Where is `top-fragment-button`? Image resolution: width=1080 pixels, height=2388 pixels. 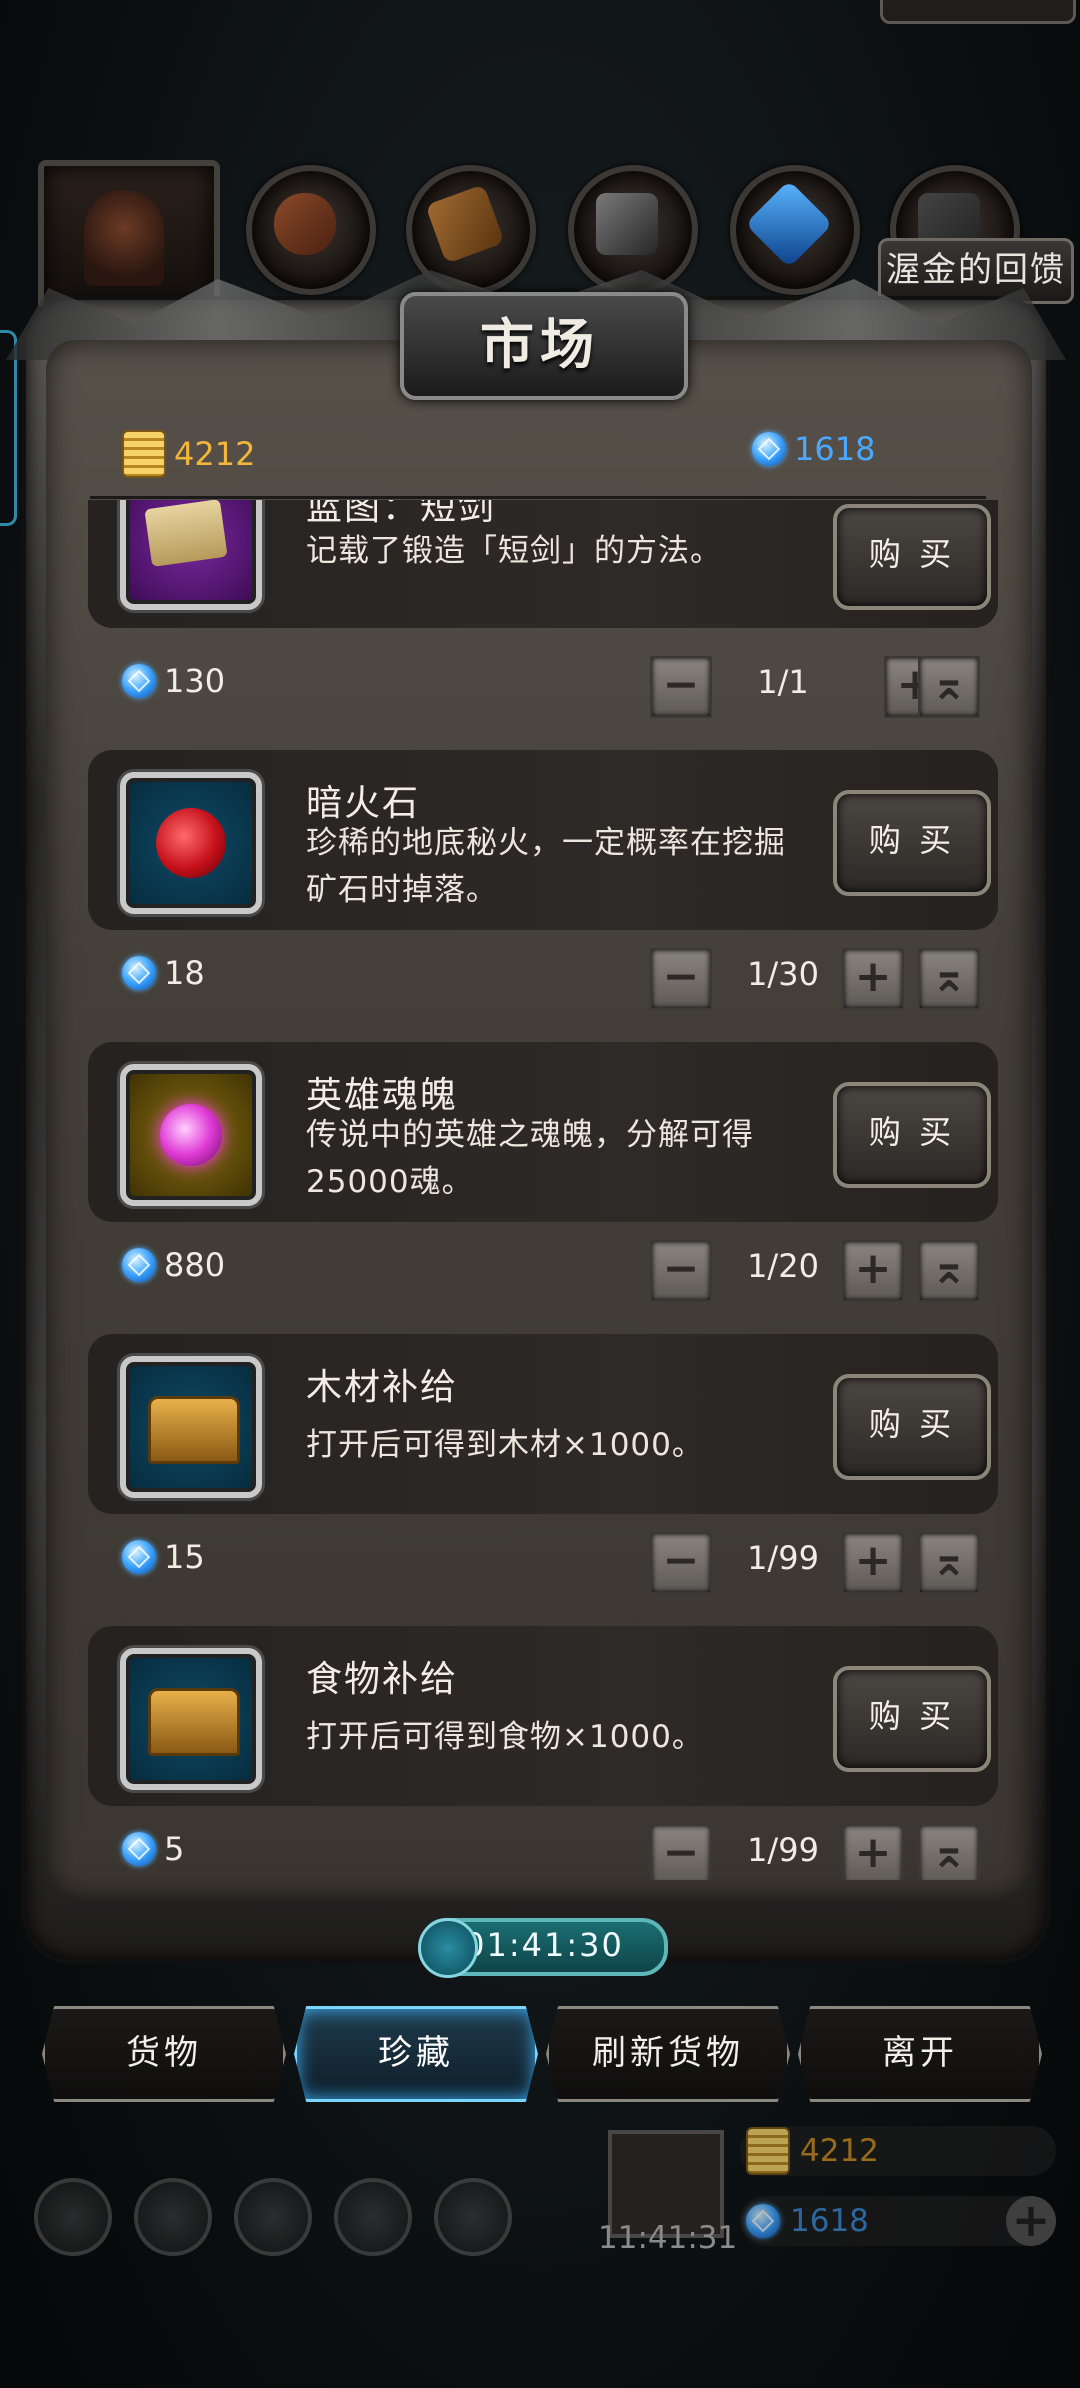 top-fragment-button is located at coordinates (978, 12).